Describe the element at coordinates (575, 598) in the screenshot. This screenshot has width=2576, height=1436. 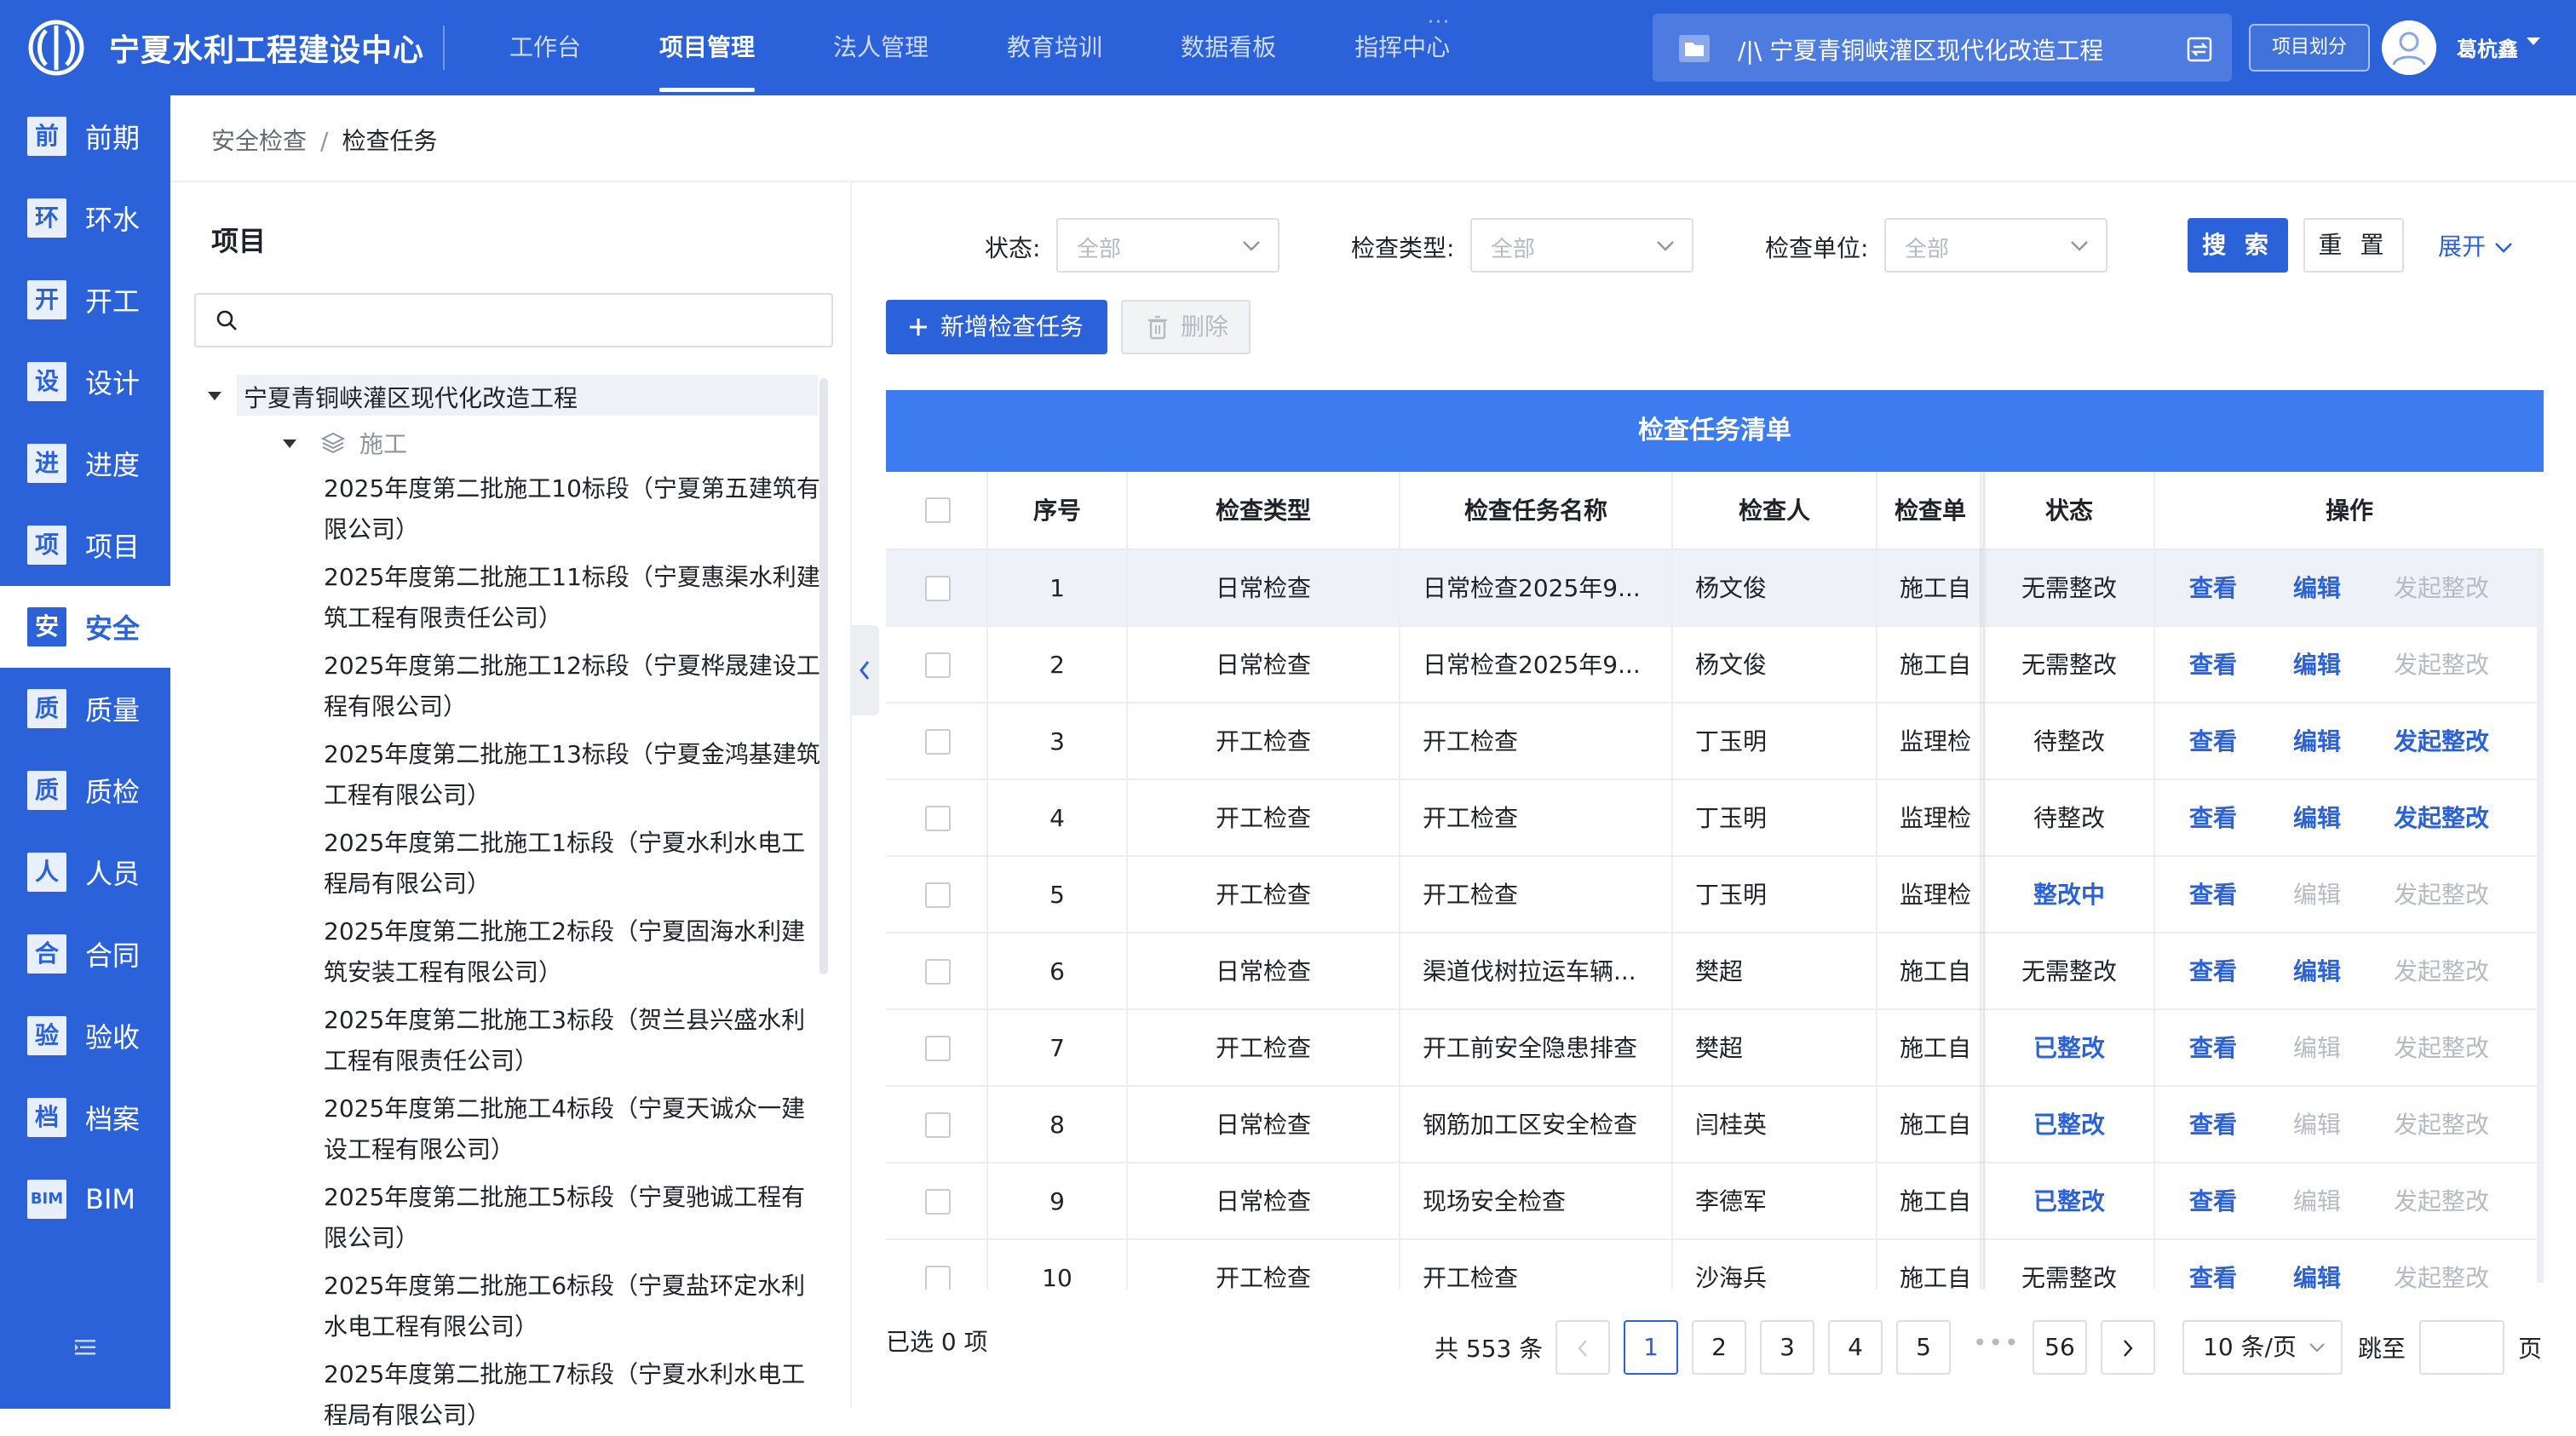
I see `tree-leaf: 2025年度第二批施工11标段（宁夏惠渠水利建筑工程有限责任公司）` at that location.